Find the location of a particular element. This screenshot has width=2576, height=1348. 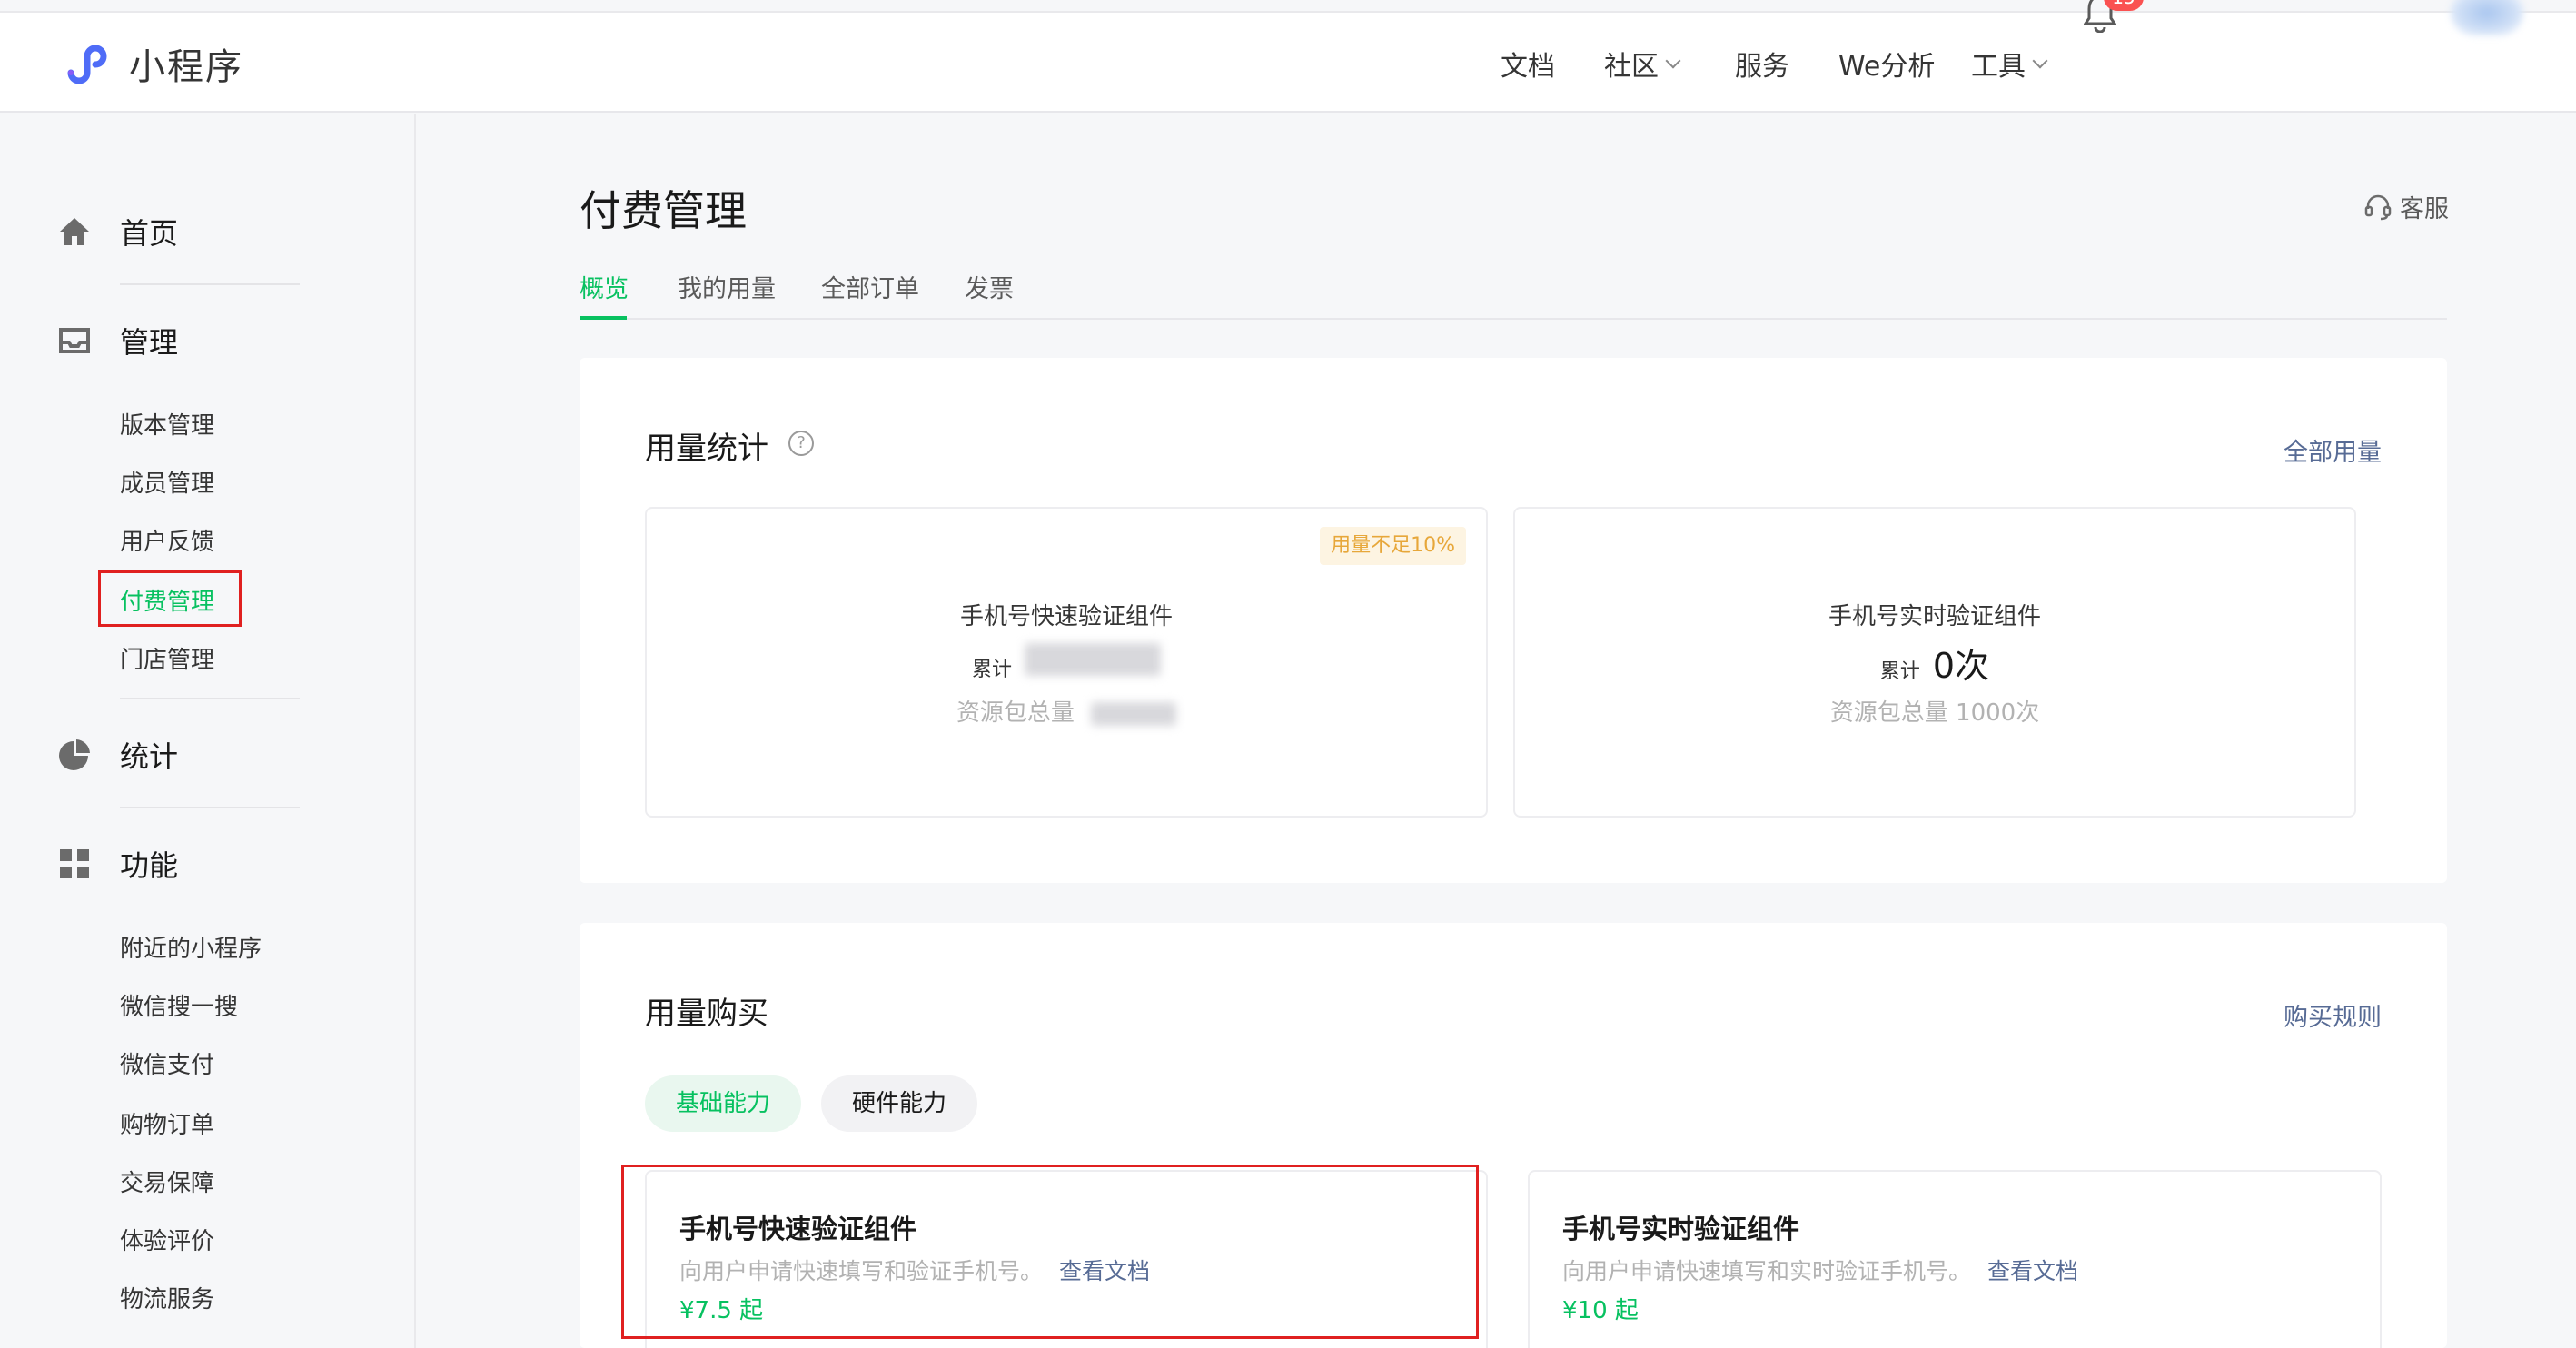

sidebar-item-feedback: 用户反馈 is located at coordinates (167, 540).